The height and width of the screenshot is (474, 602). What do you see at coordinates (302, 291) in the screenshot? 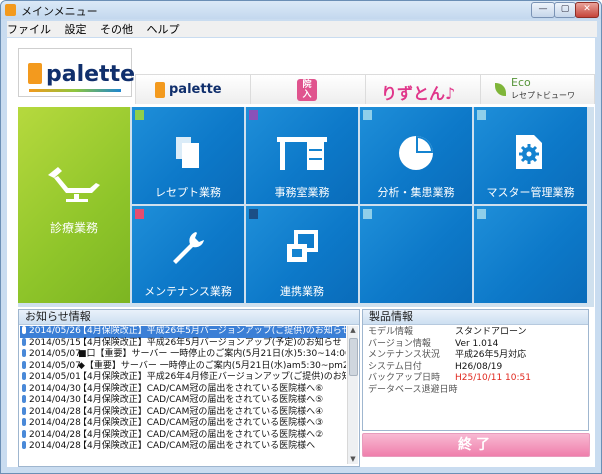
I see `tile-renkei-label: 連携業務` at bounding box center [302, 291].